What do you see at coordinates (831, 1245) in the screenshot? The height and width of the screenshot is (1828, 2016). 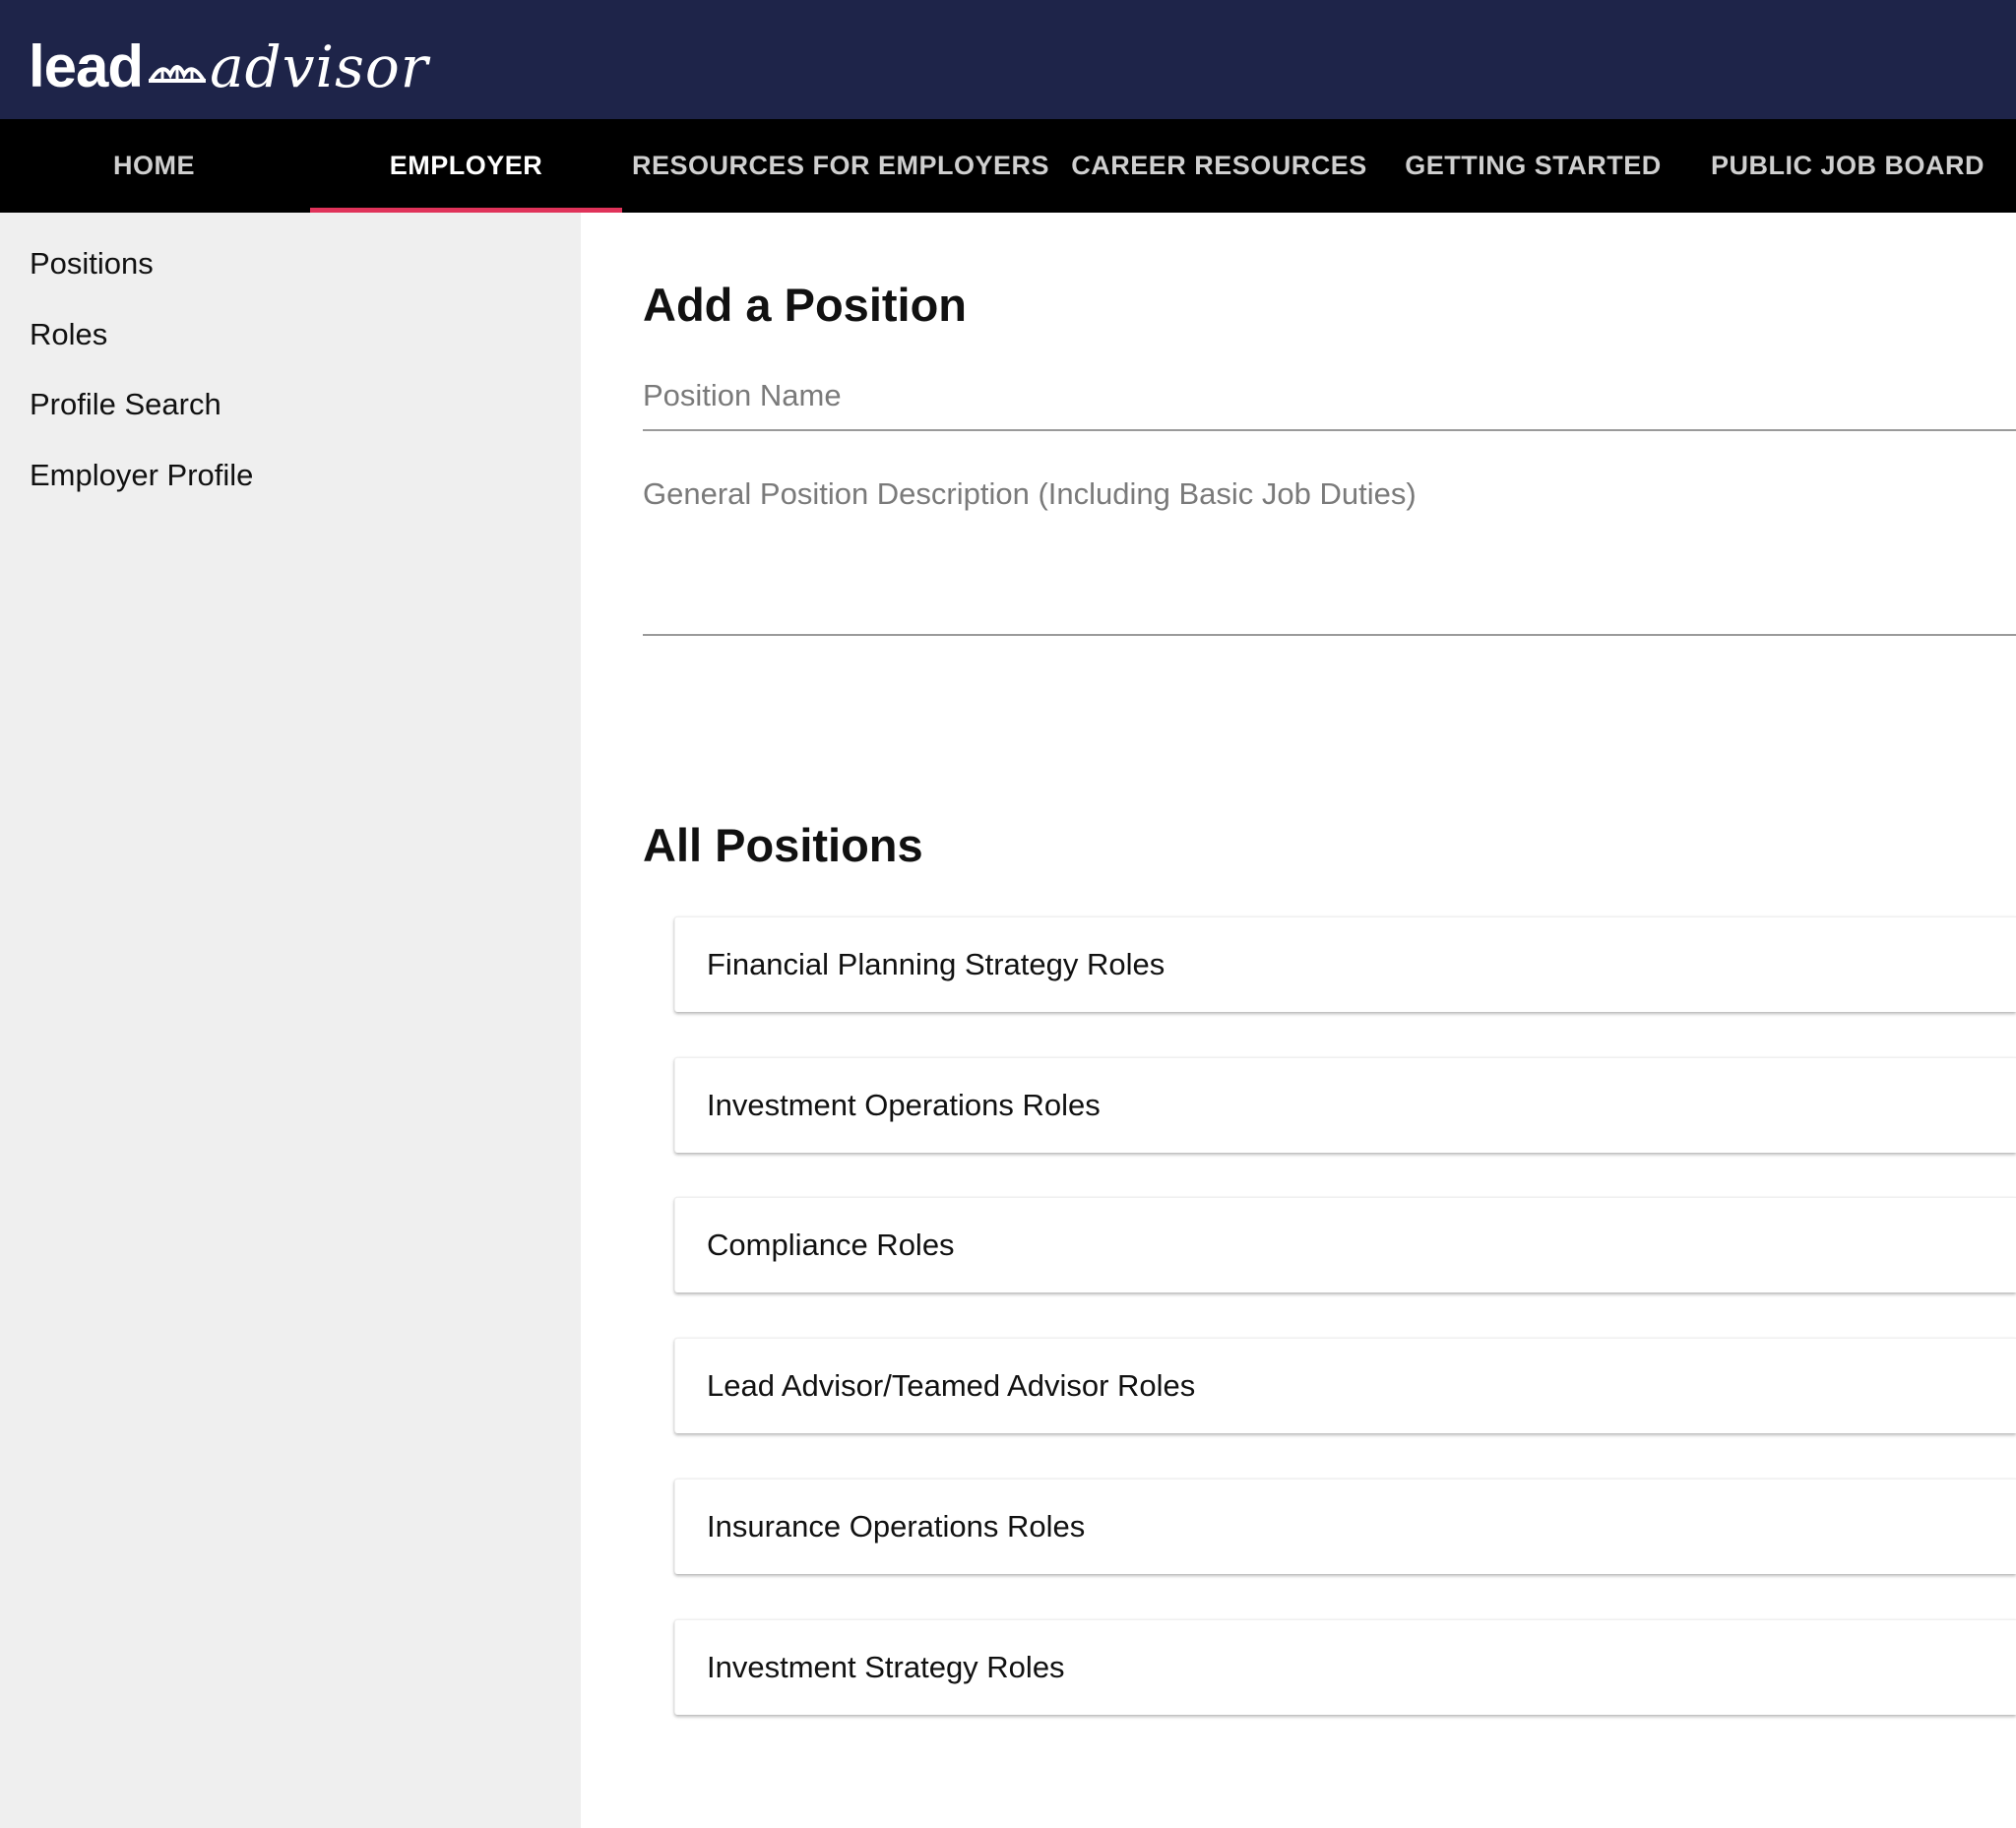 I see `position-card-label: Compliance Roles` at bounding box center [831, 1245].